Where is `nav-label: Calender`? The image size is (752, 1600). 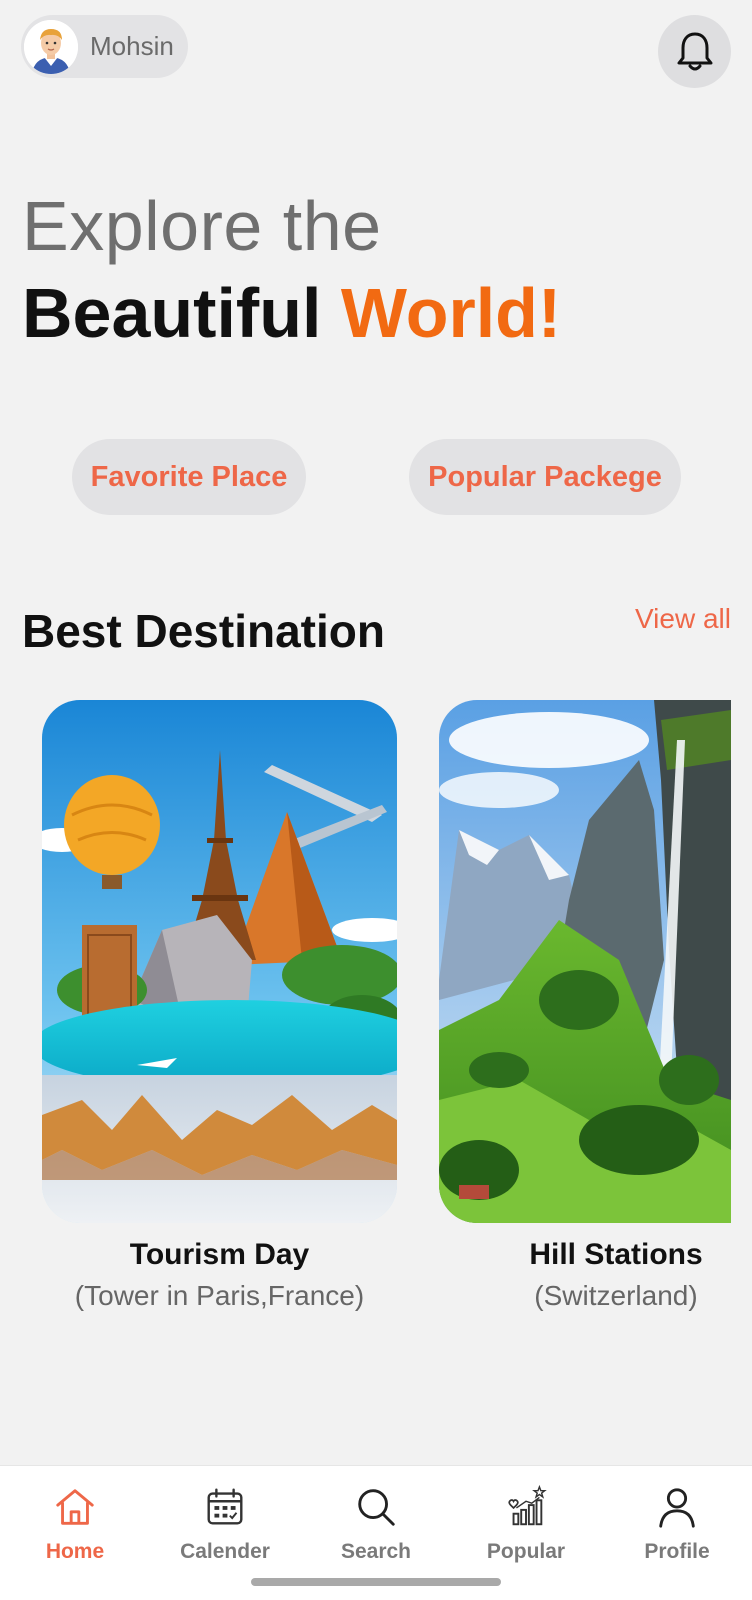
nav-label: Calender is located at coordinates (225, 1551).